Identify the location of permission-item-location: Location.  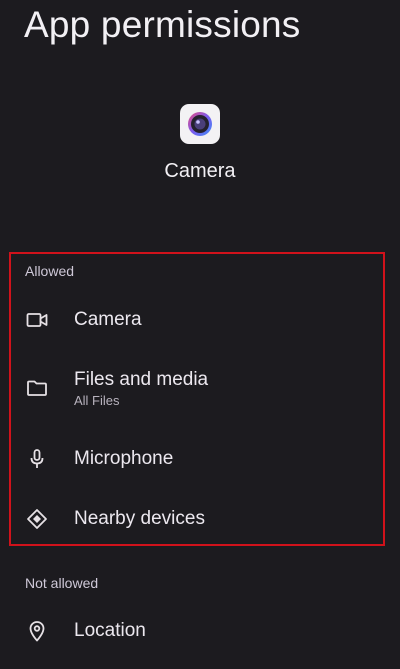
(200, 631).